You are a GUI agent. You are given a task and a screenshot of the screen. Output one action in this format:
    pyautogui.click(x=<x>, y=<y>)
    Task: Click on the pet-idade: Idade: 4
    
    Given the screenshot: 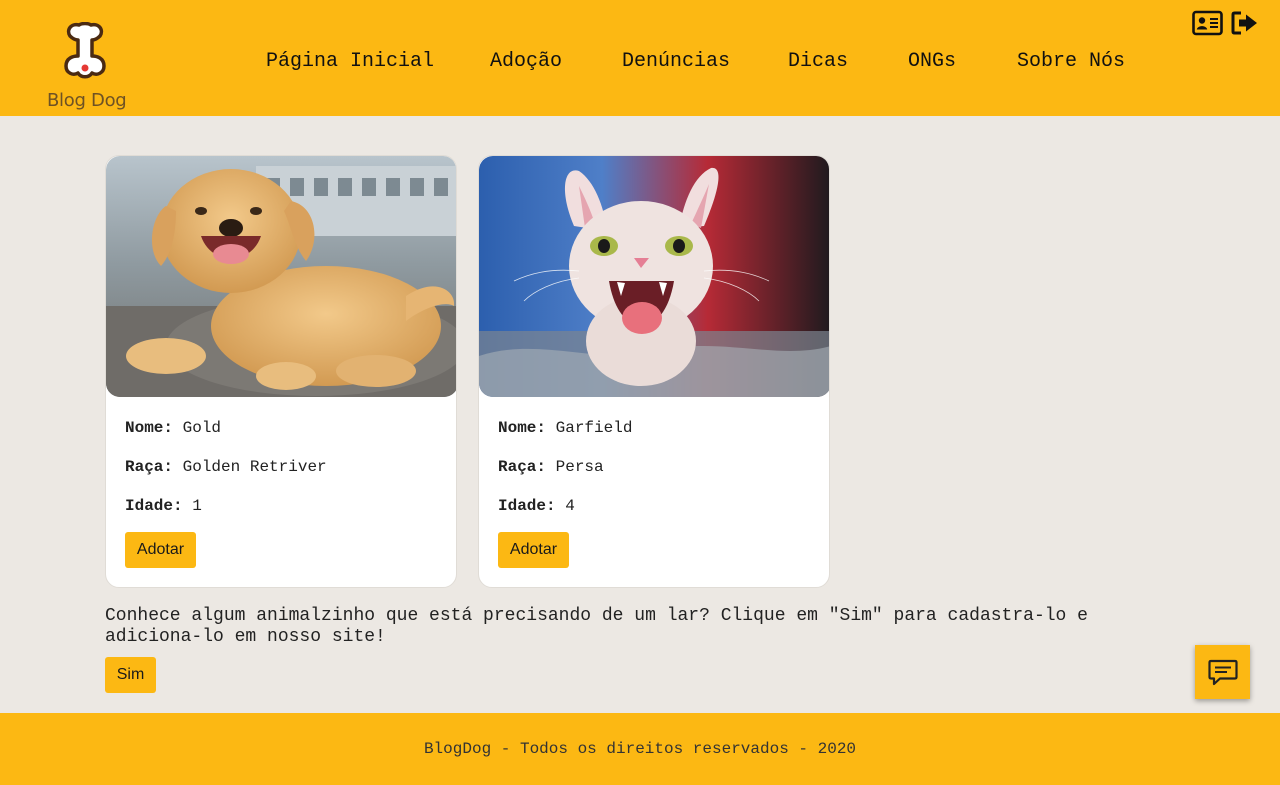 What is the action you would take?
    pyautogui.click(x=536, y=506)
    